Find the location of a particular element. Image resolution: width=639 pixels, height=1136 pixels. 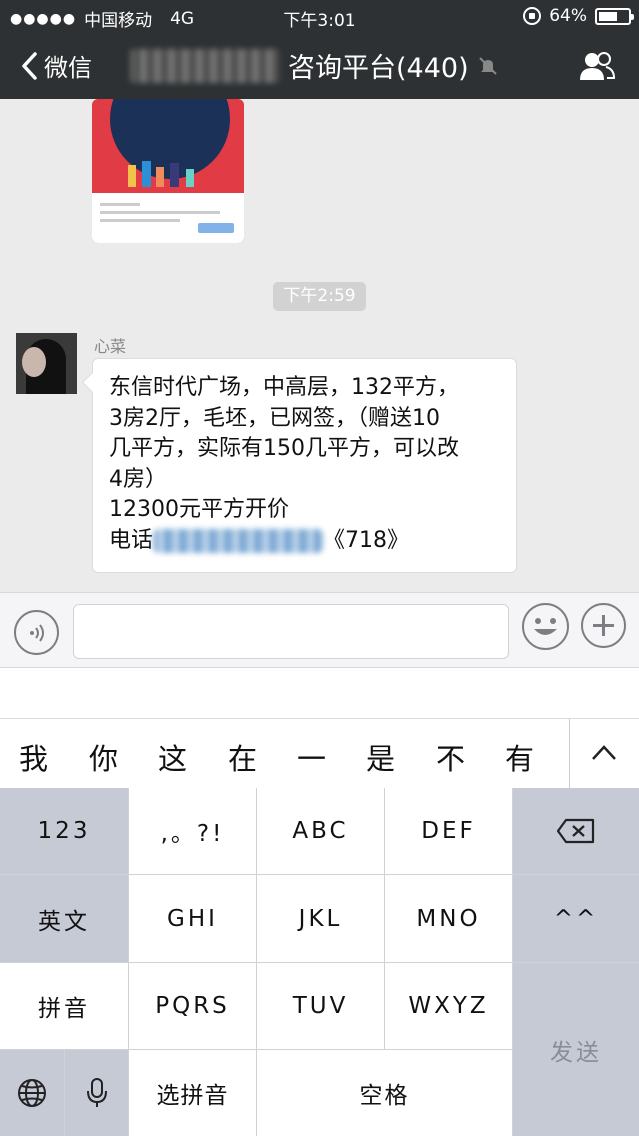

message-line: 东信时代广场，中高层，132平方， is located at coordinates (284, 387).